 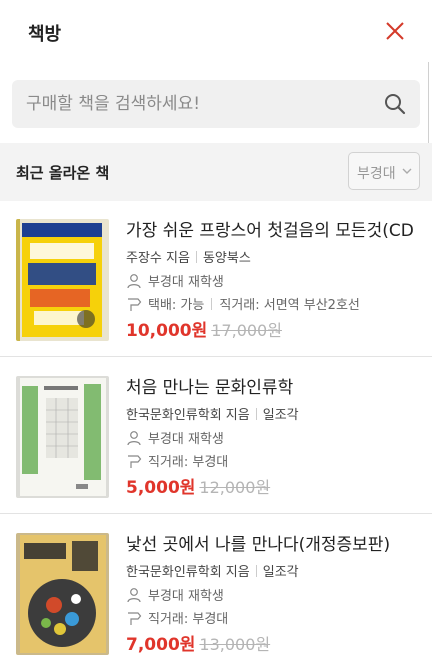 What do you see at coordinates (63, 173) in the screenshot?
I see `section-title: 최근 올라온 책` at bounding box center [63, 173].